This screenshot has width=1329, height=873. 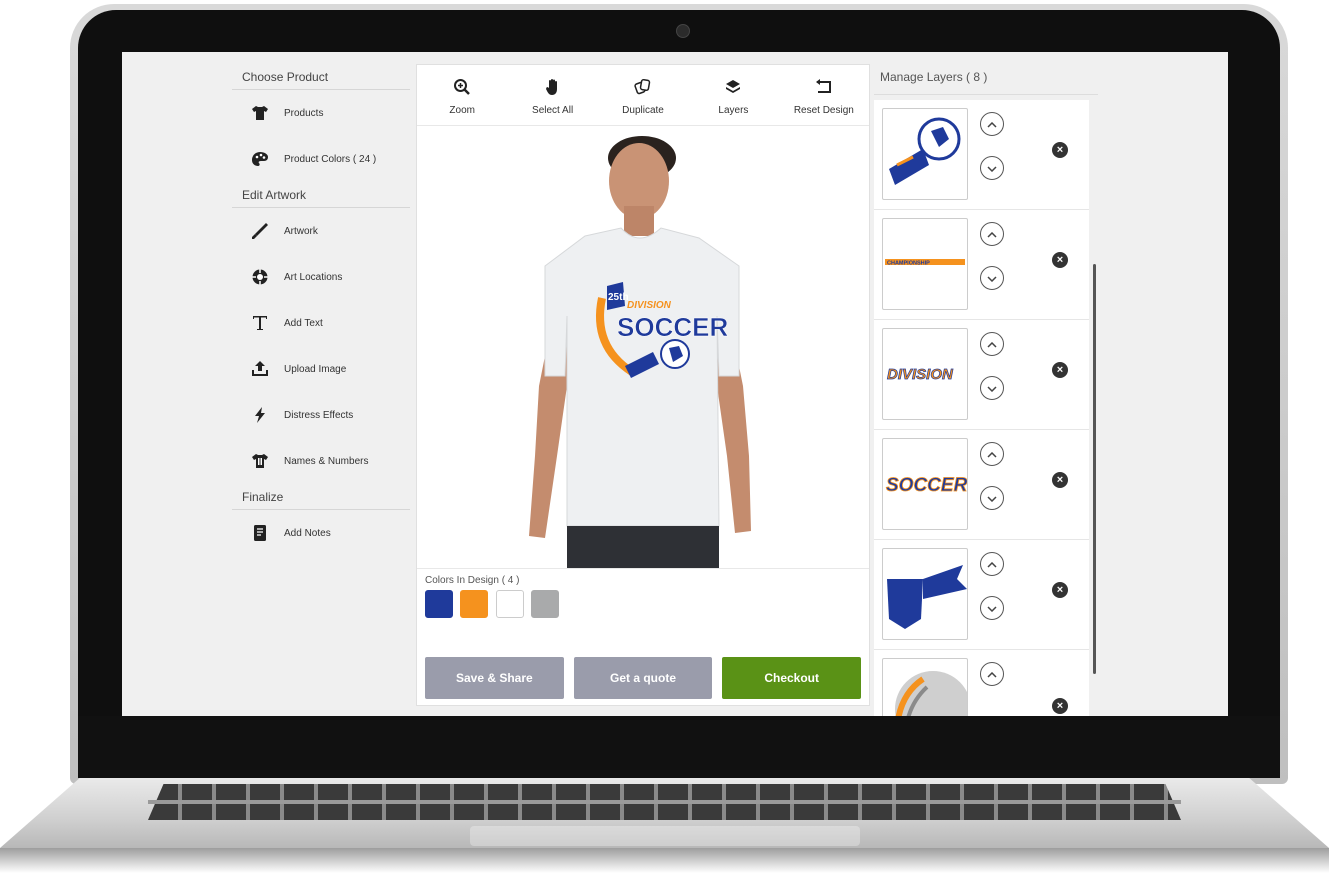 What do you see at coordinates (321, 323) in the screenshot?
I see `sidebar-item-add-text: Add Text` at bounding box center [321, 323].